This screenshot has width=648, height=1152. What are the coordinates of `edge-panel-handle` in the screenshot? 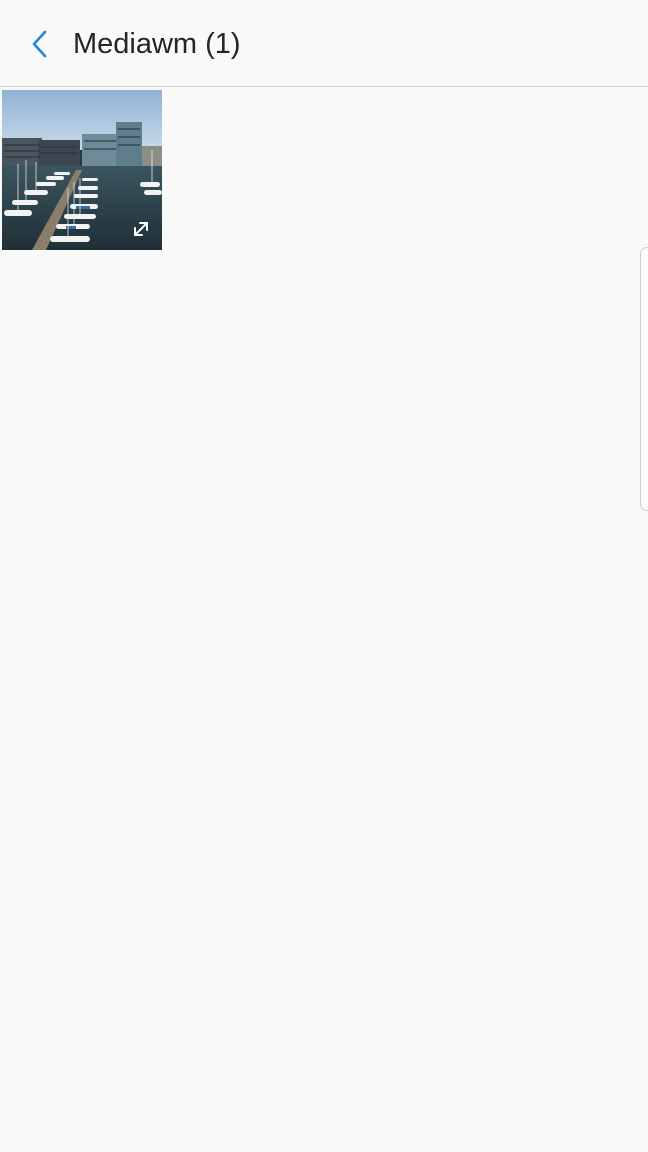 It's located at (644, 379).